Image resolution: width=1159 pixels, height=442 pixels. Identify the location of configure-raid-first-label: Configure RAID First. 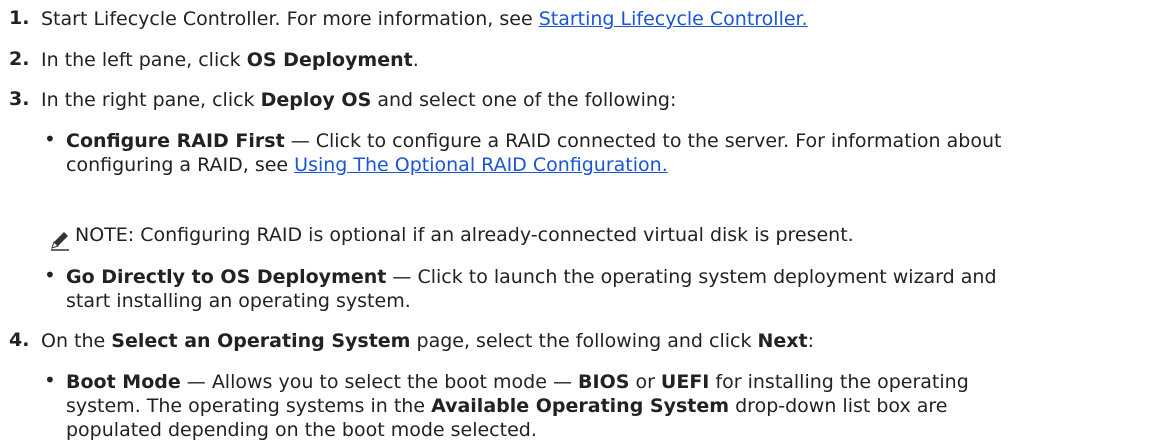
(175, 141).